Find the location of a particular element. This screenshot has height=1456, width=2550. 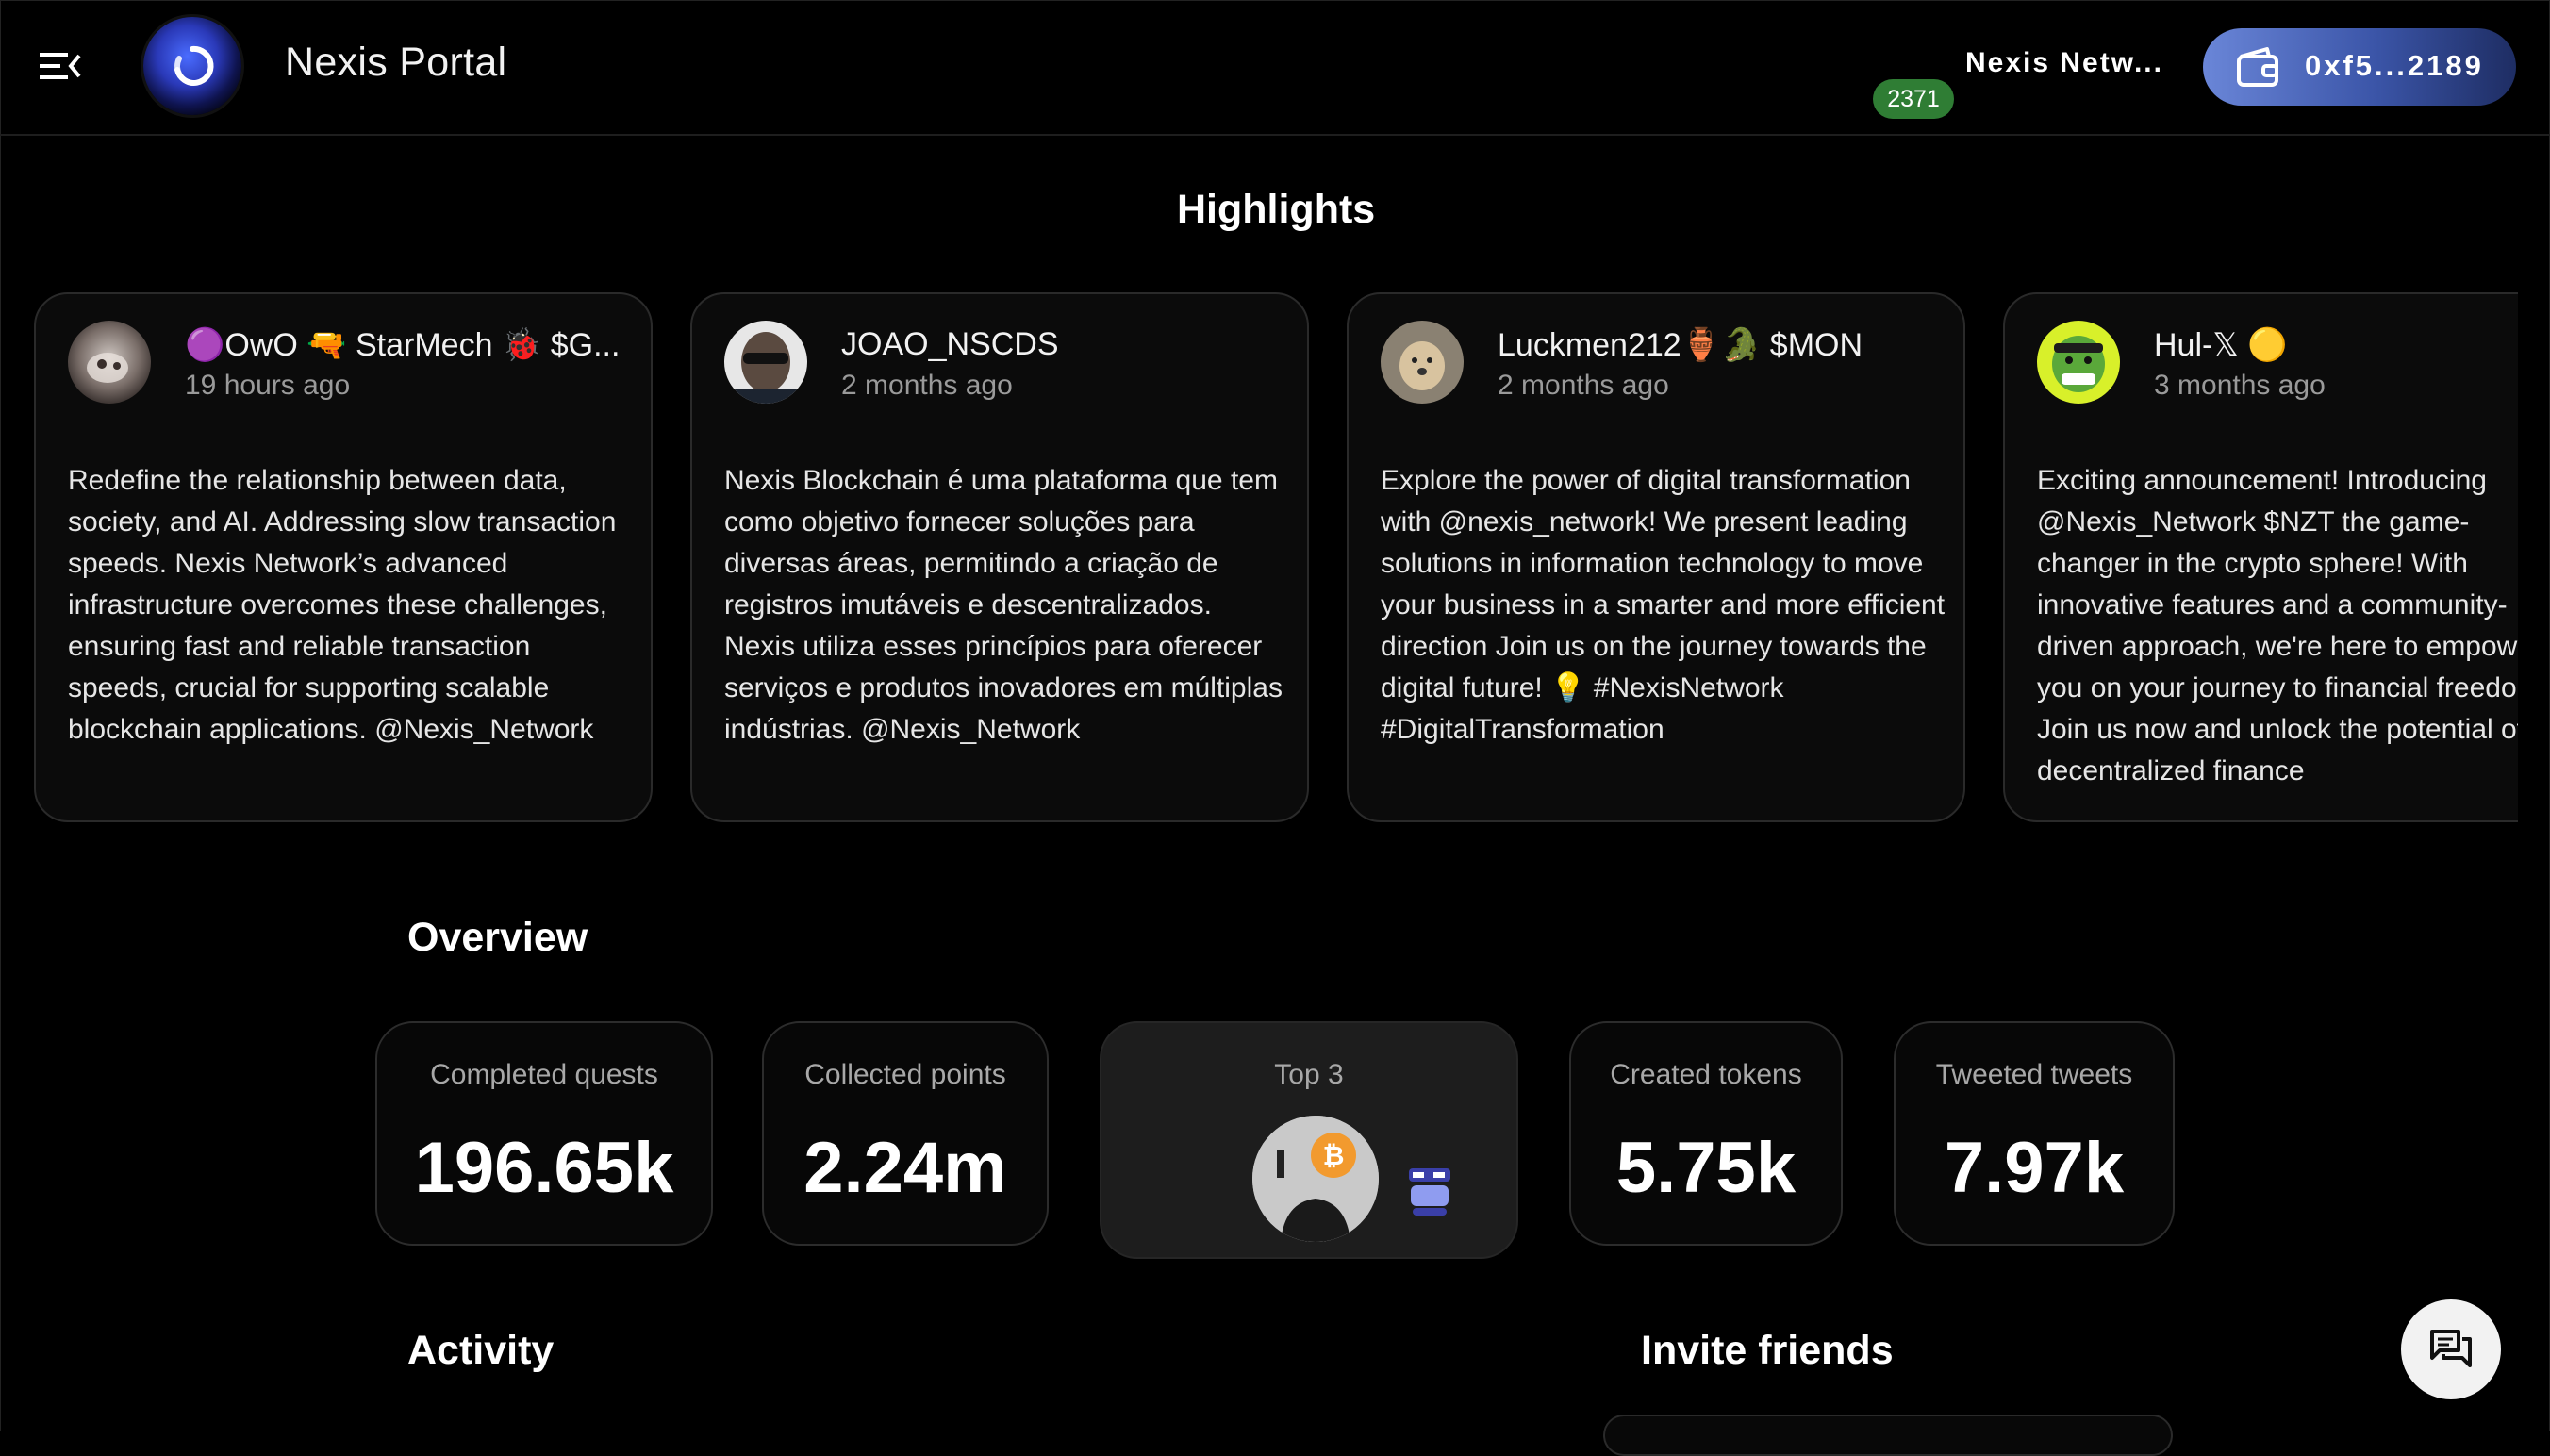

stat-tweeted-tweets: Tweeted tweets 7.97k is located at coordinates (2034, 1134).